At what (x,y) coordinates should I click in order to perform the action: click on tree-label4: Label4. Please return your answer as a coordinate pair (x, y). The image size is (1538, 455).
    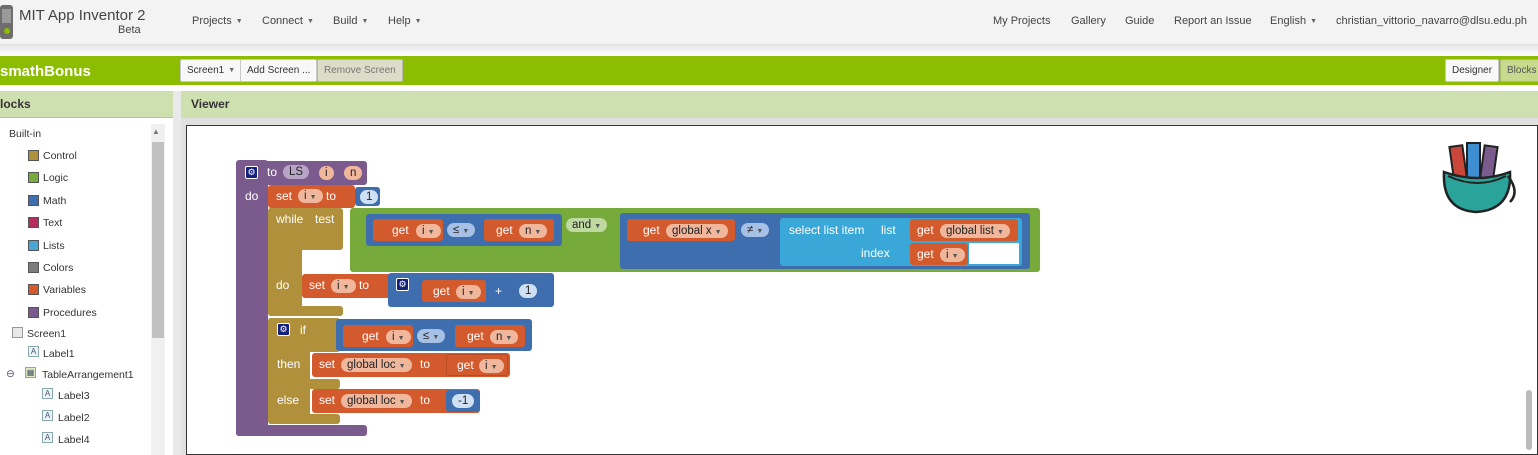
    Looking at the image, I should click on (74, 440).